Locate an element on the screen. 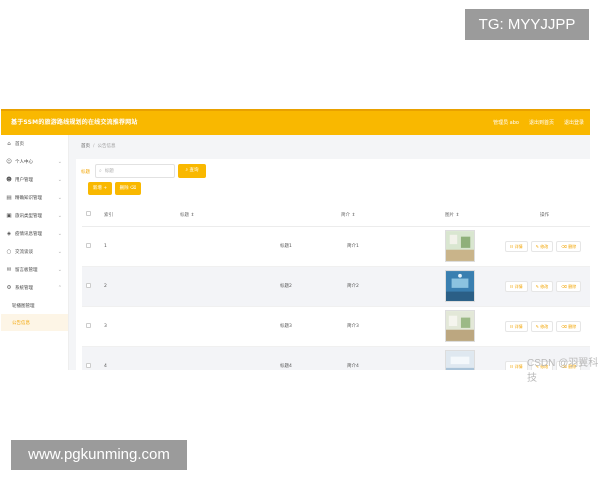 The image size is (600, 480). sidebar-item-label: 留言板管理 is located at coordinates (26, 270).